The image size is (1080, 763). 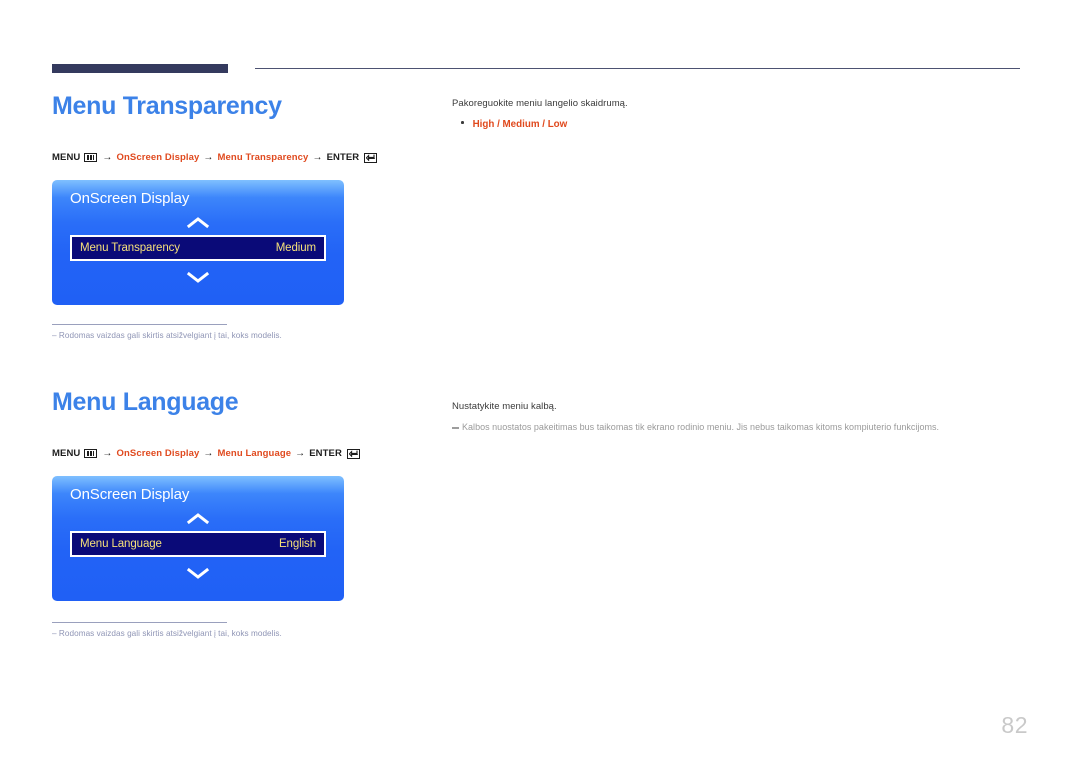 What do you see at coordinates (637, 69) in the screenshot?
I see `header-rule-thin` at bounding box center [637, 69].